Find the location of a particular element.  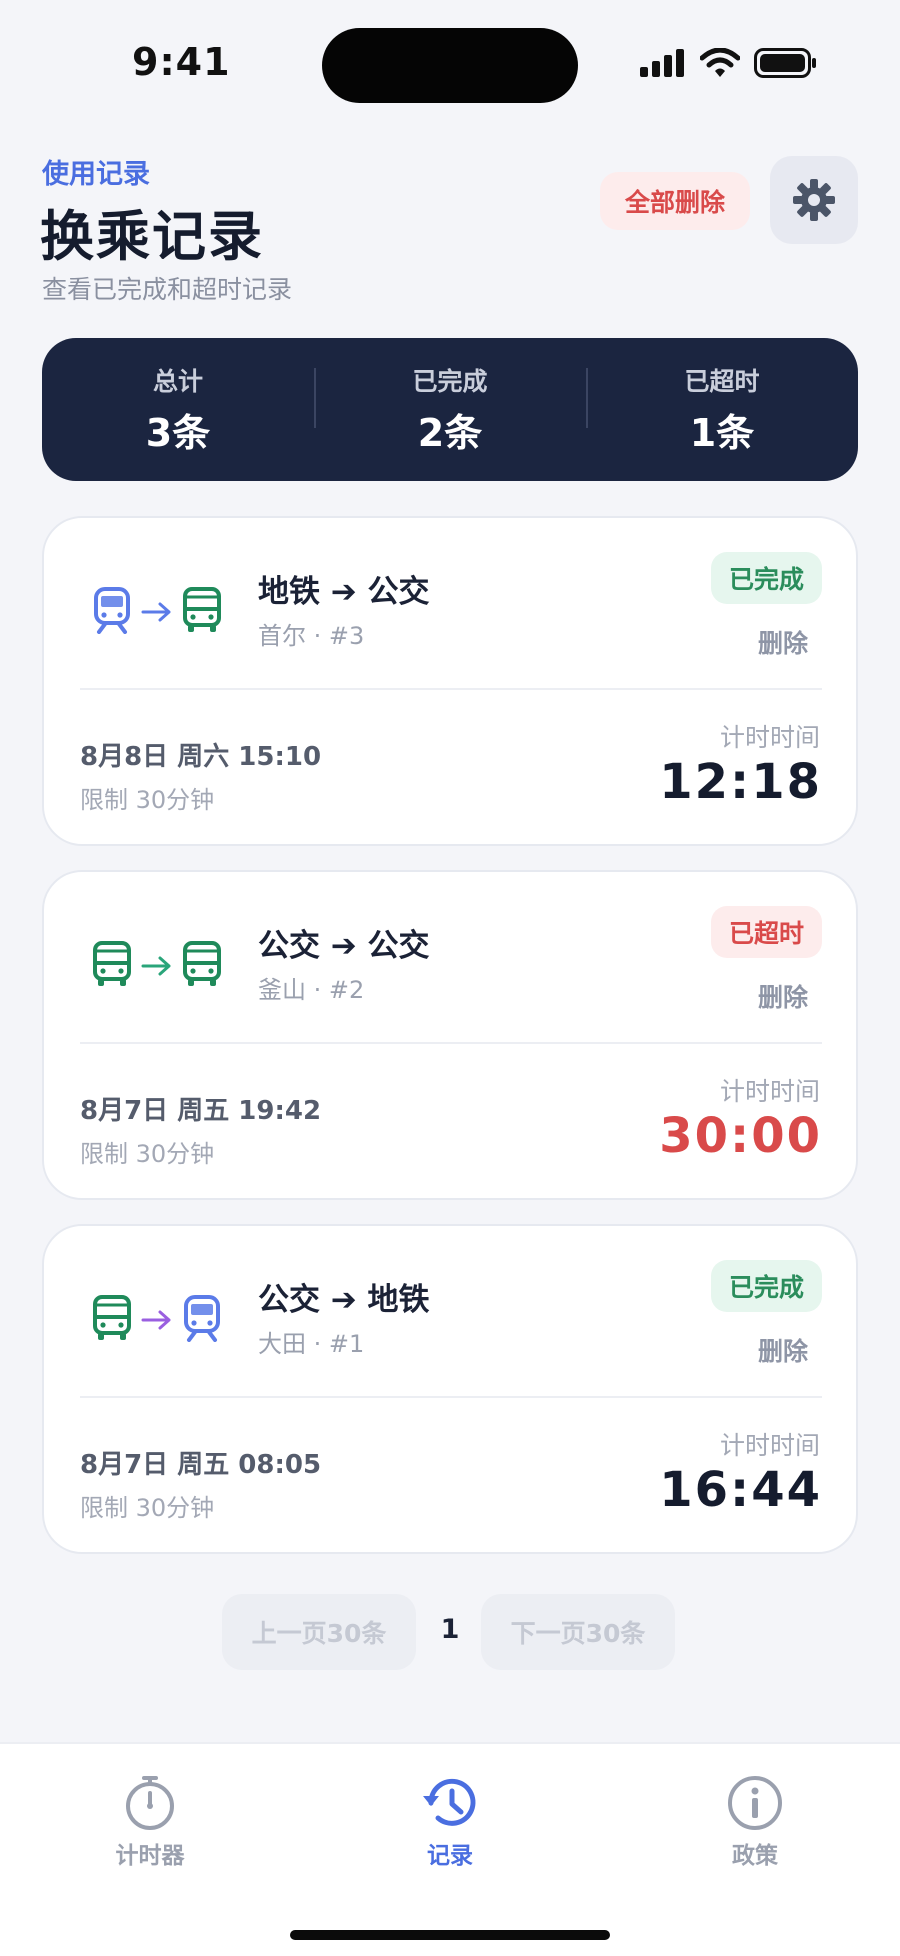

stopwatch-icon is located at coordinates (150, 1803).